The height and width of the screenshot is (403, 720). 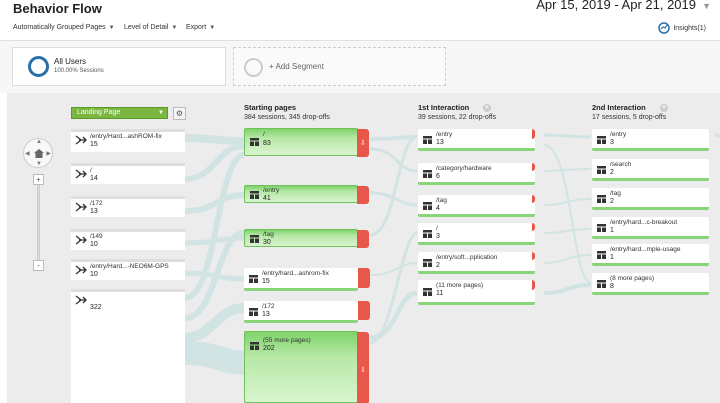 What do you see at coordinates (119, 113) in the screenshot?
I see `dimension-selector: Landing Page ▼` at bounding box center [119, 113].